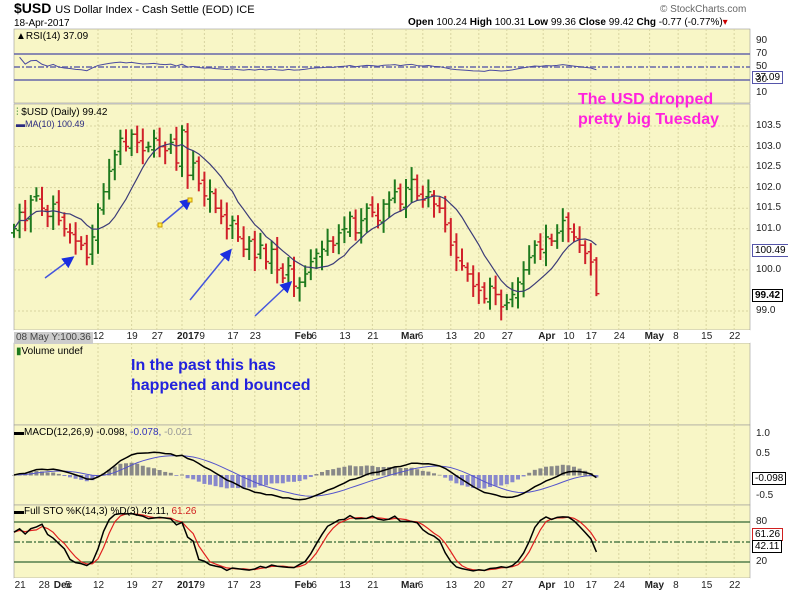 The width and height of the screenshot is (788, 597). What do you see at coordinates (44, 585) in the screenshot?
I see `date-tick-label: 28` at bounding box center [44, 585].